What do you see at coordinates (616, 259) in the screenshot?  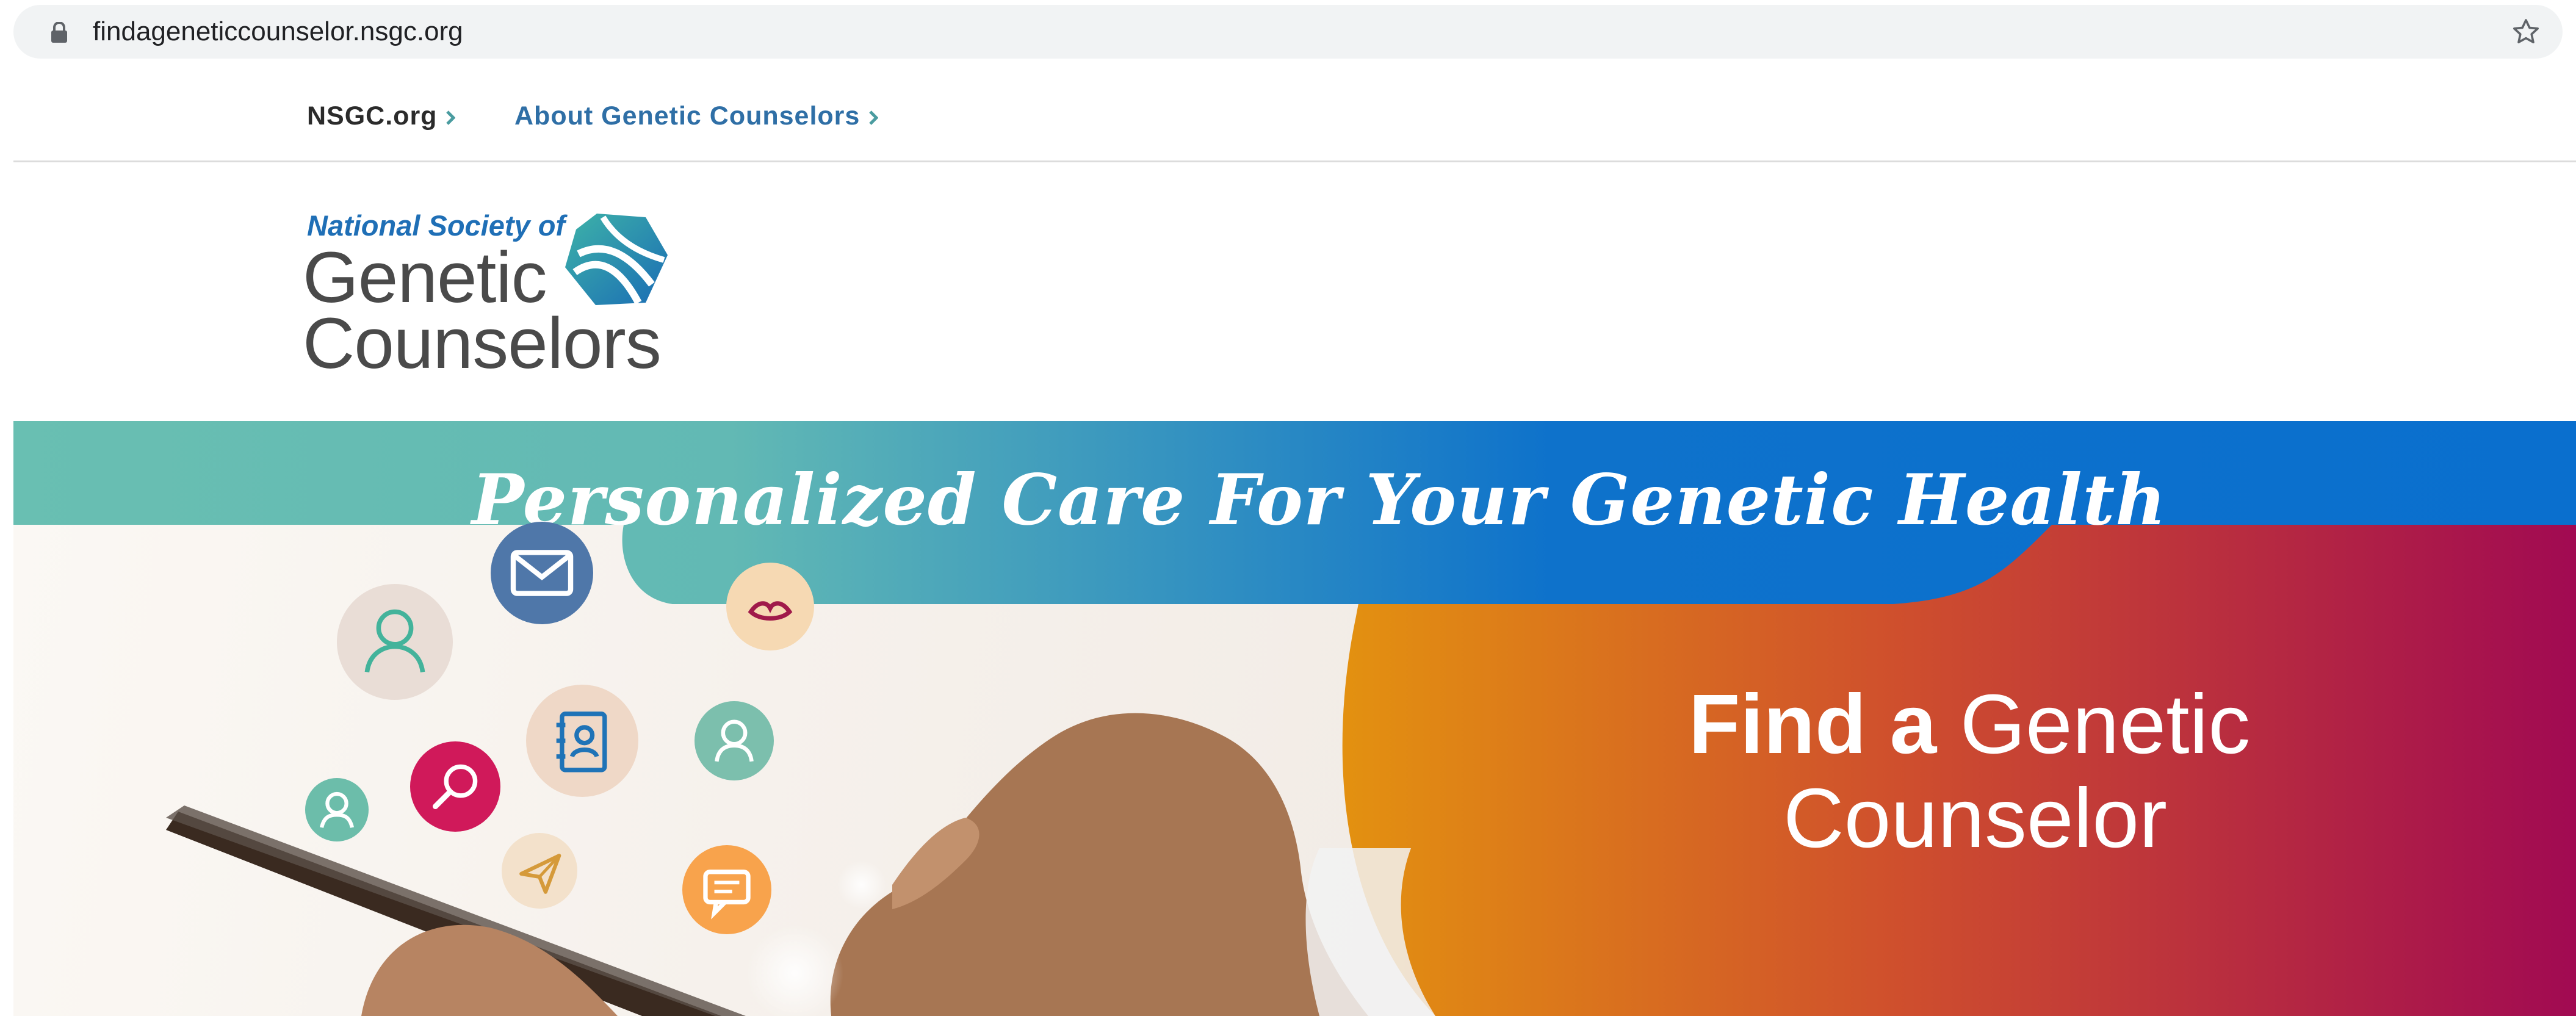 I see `dna-hexagon-logo-icon` at bounding box center [616, 259].